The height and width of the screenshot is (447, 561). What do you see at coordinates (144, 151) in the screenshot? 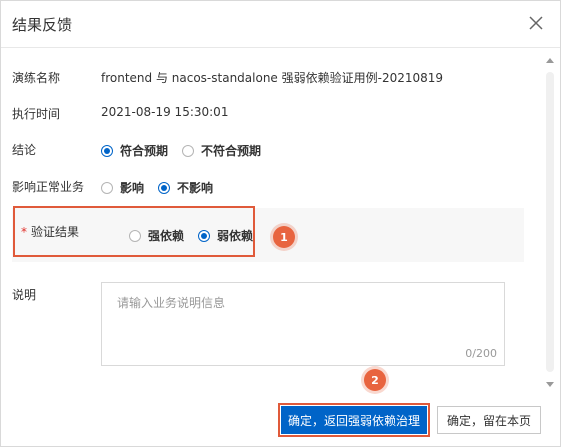
I see `radio-label: 符合预期` at bounding box center [144, 151].